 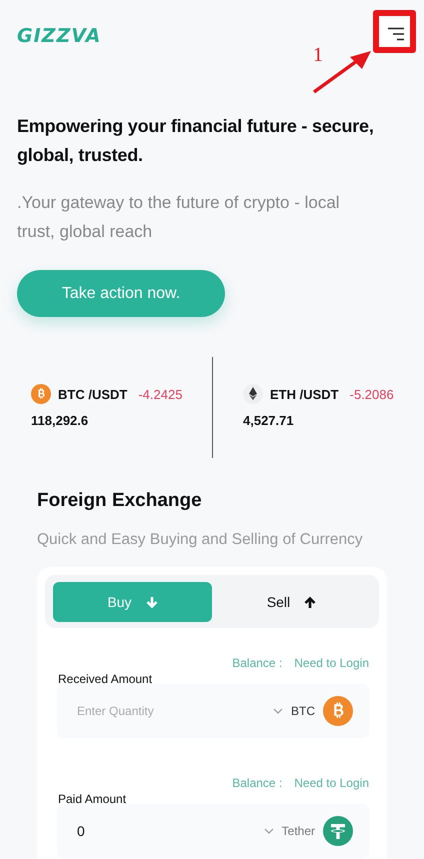 What do you see at coordinates (200, 540) in the screenshot?
I see `section-subtitle: Quick and Easy Buying and Selling of Currency` at bounding box center [200, 540].